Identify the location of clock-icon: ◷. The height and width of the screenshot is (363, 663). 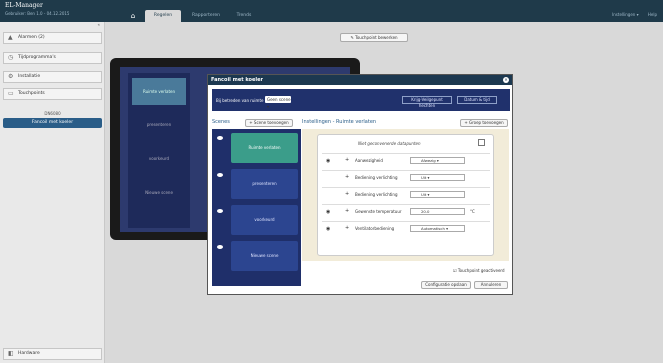
(11, 57).